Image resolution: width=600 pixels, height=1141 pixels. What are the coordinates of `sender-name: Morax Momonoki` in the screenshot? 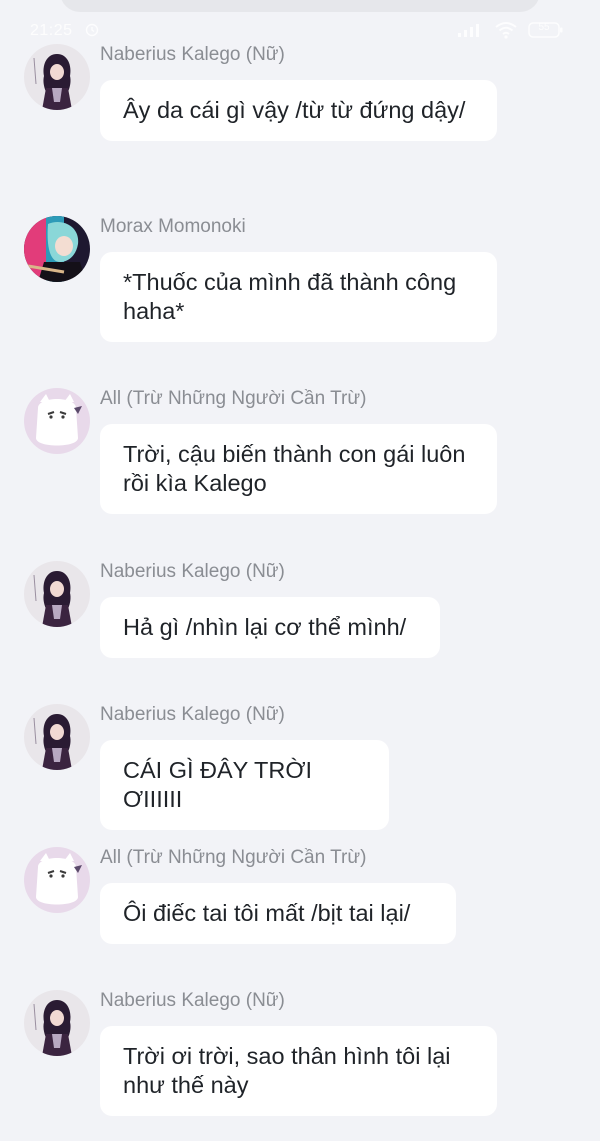 It's located at (173, 226).